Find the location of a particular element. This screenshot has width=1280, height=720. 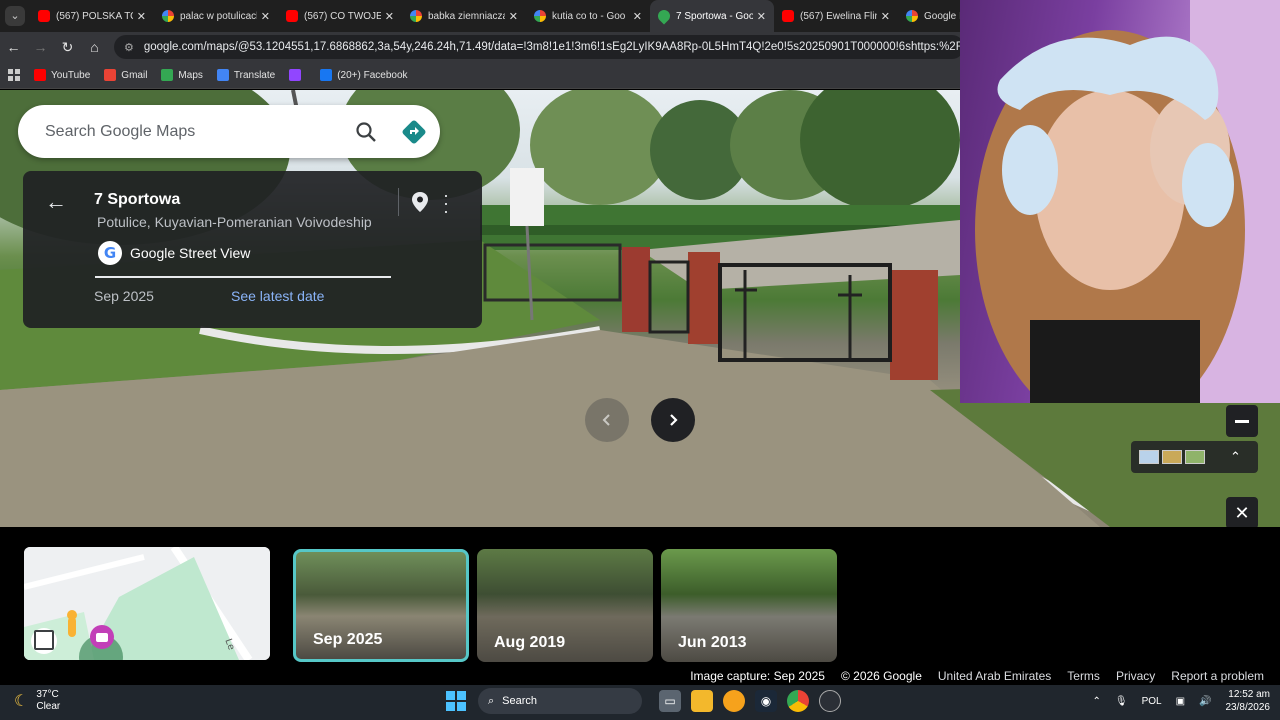

directions-icon is located at coordinates (414, 132).